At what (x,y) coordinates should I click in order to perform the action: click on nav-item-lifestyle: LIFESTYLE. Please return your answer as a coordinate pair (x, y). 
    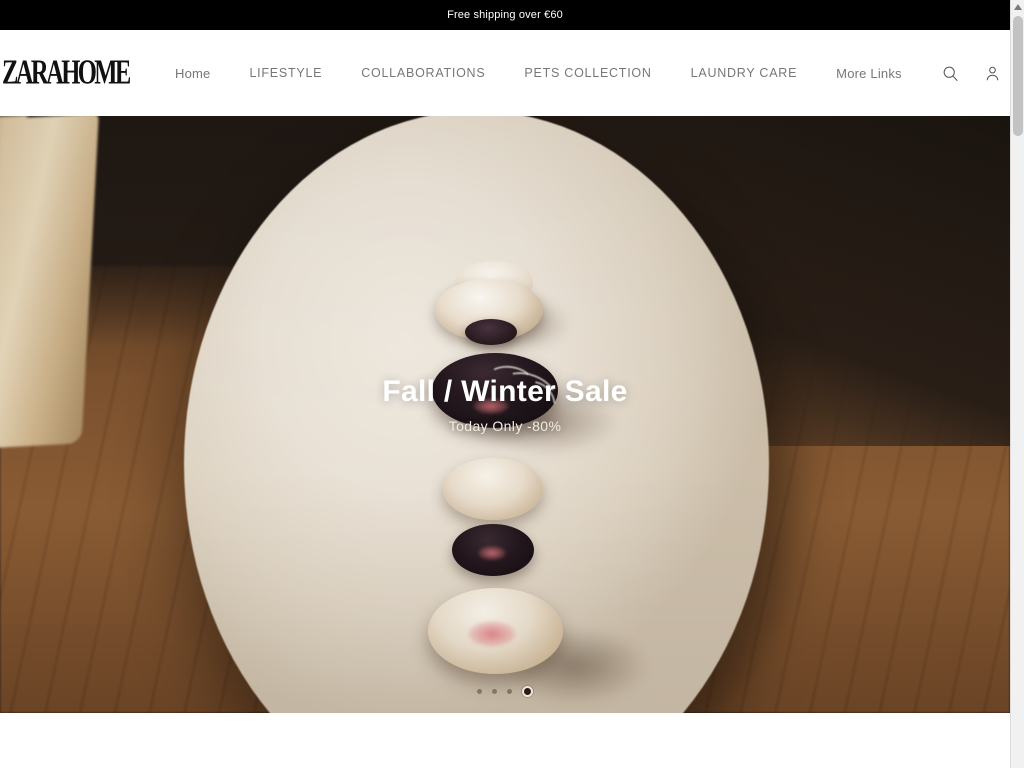
    Looking at the image, I should click on (285, 73).